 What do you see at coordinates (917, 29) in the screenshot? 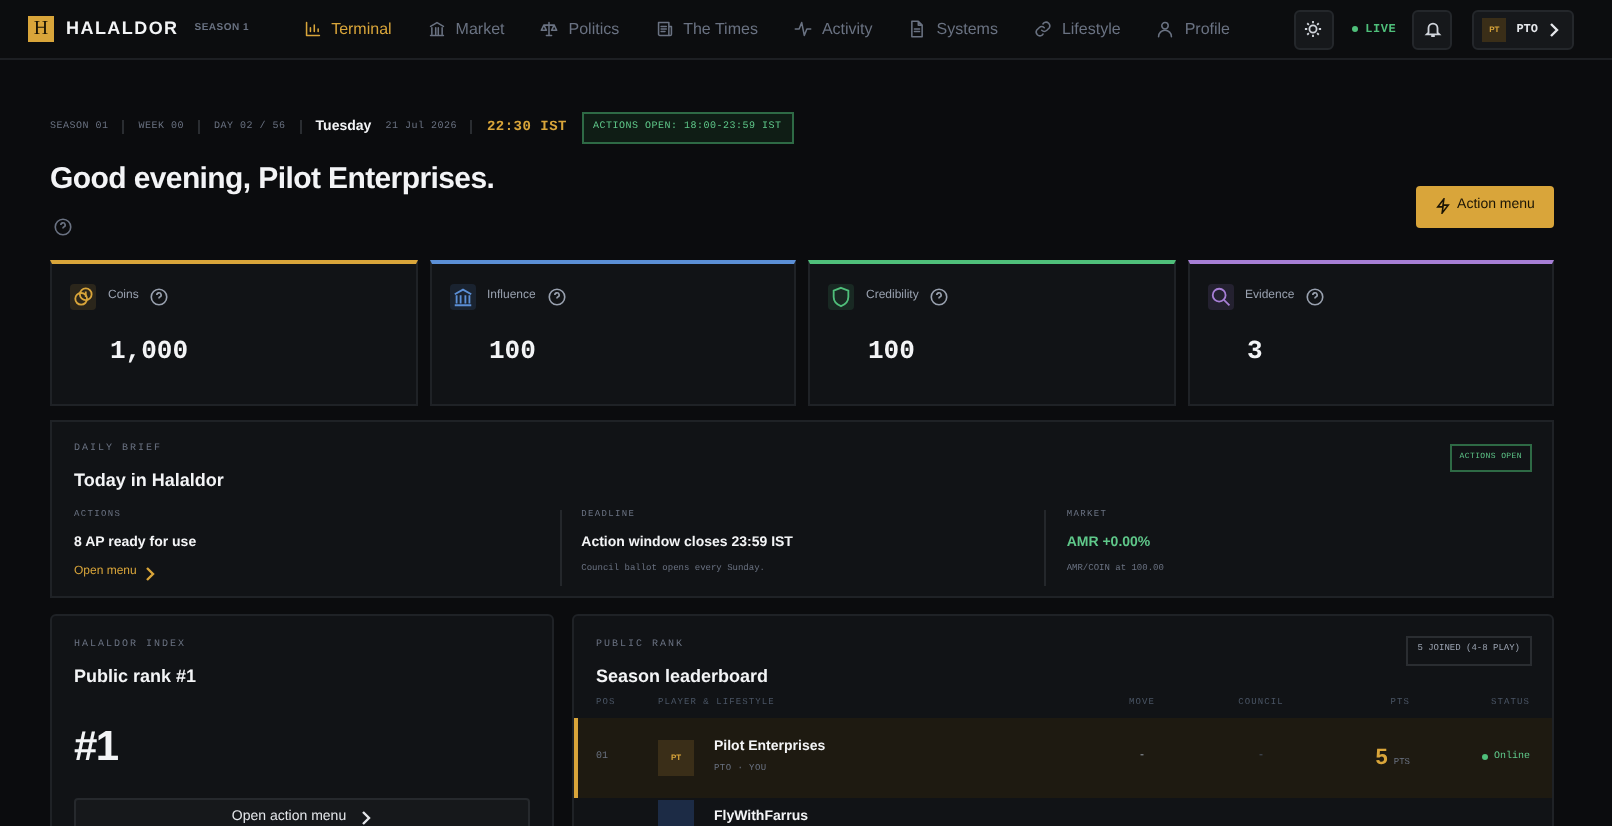
I see `document-icon` at bounding box center [917, 29].